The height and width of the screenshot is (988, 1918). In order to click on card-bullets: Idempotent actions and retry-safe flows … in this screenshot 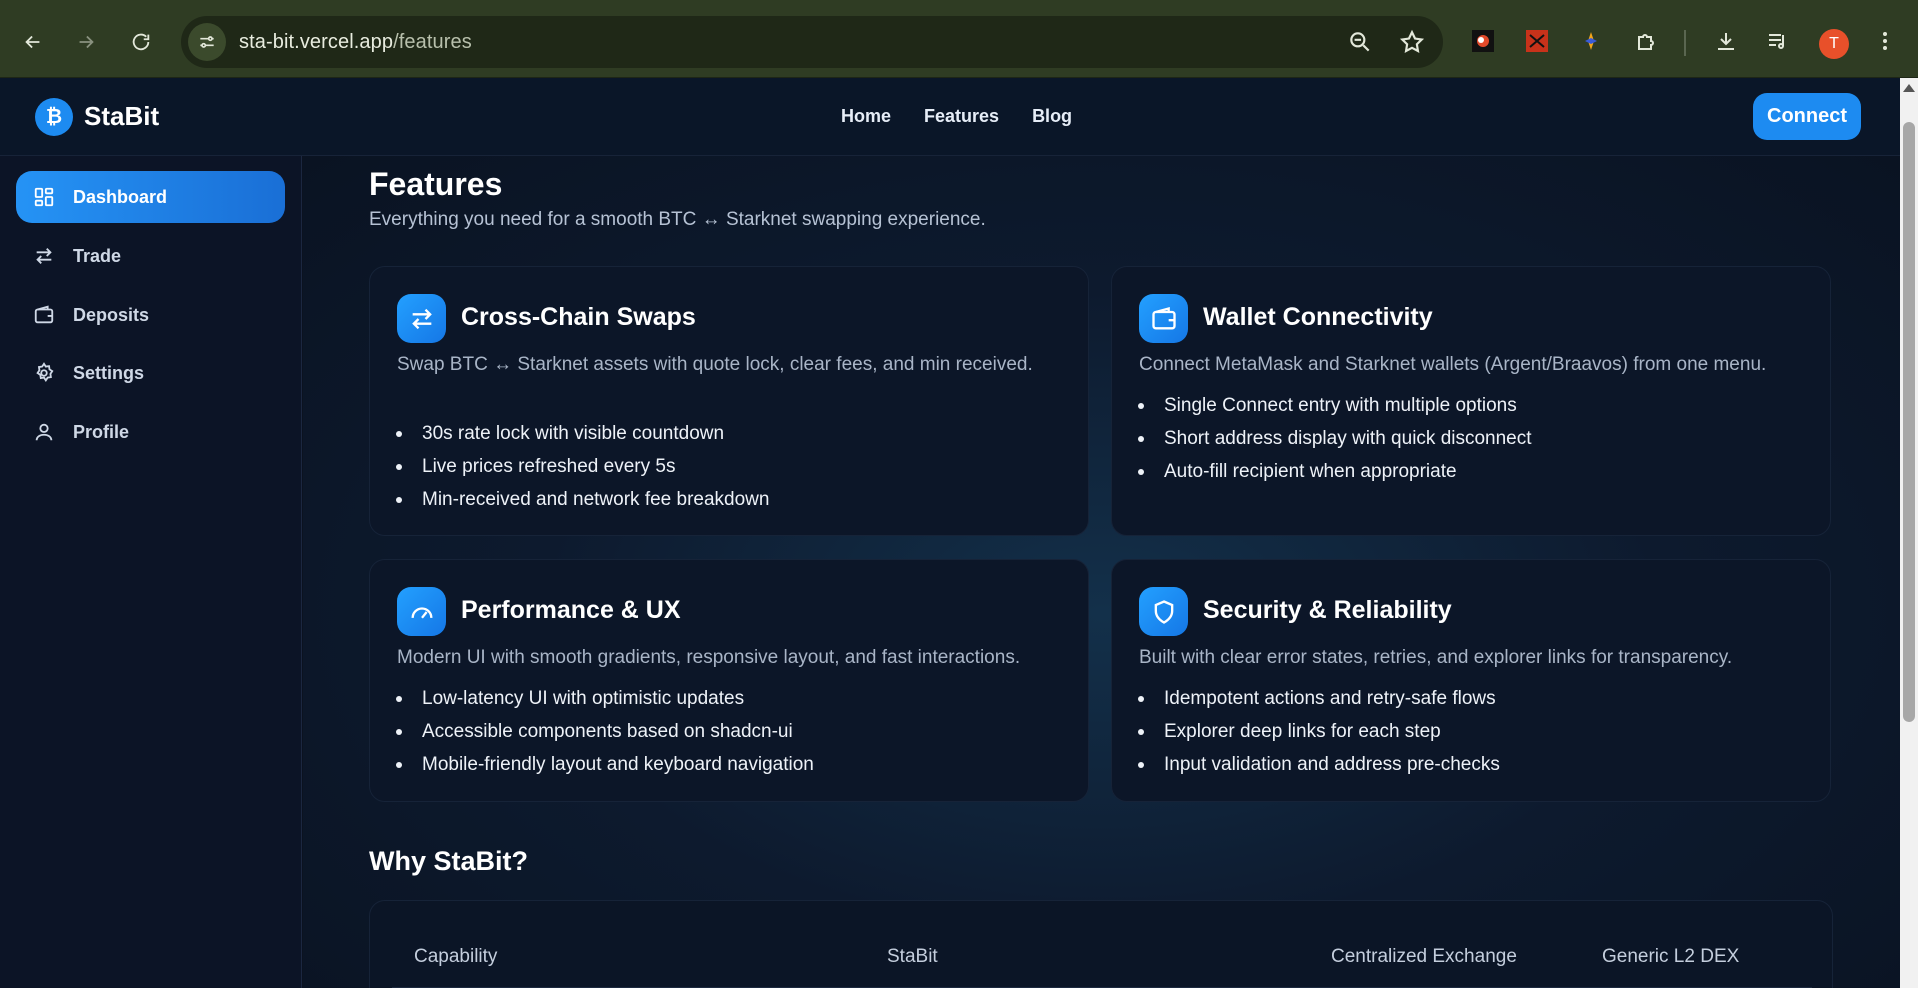, I will do `click(1319, 731)`.